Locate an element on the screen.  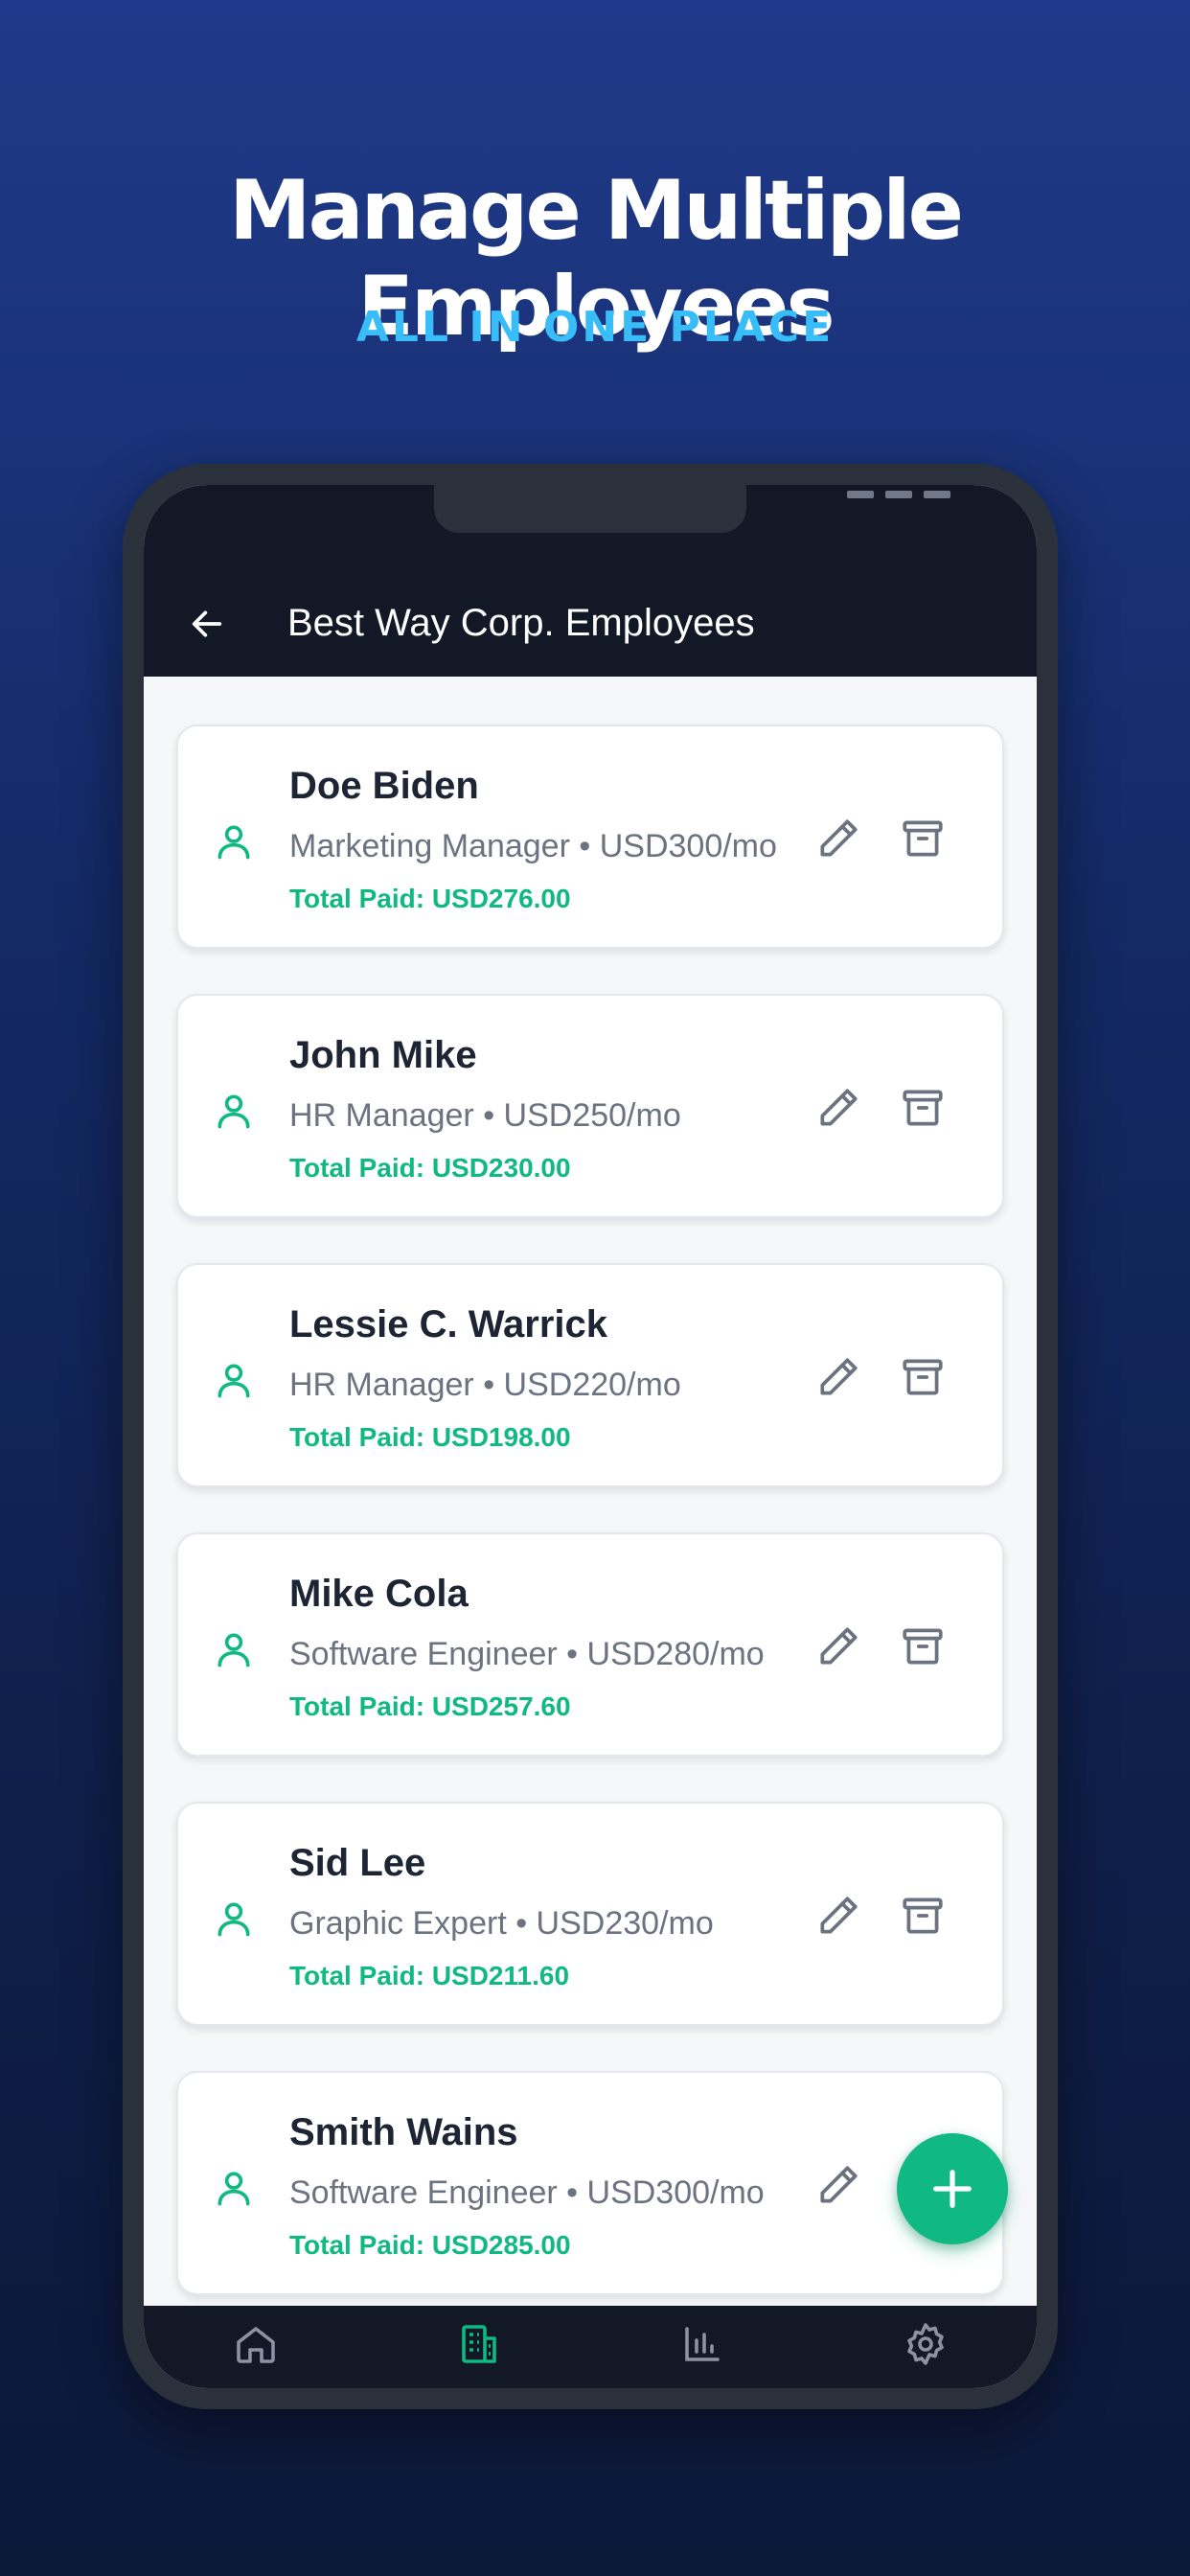
employee-name: Sid Lee is located at coordinates (358, 1863).